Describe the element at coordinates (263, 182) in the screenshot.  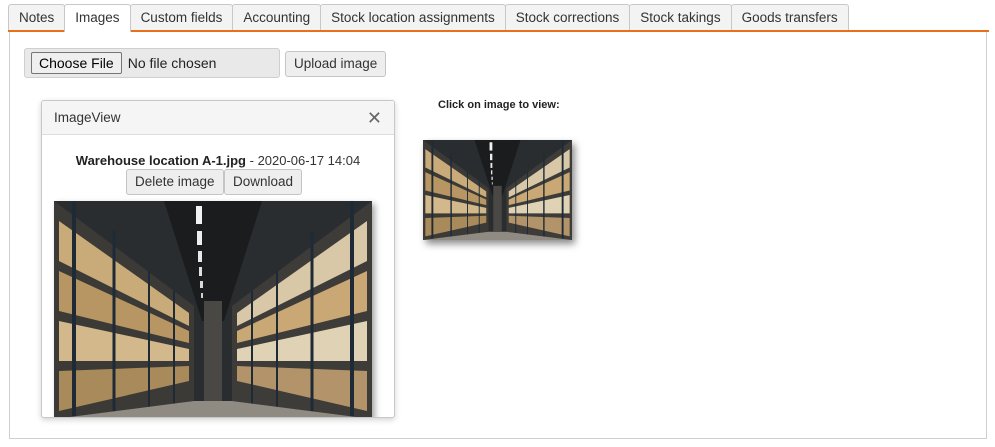
I see `download-button: Download` at that location.